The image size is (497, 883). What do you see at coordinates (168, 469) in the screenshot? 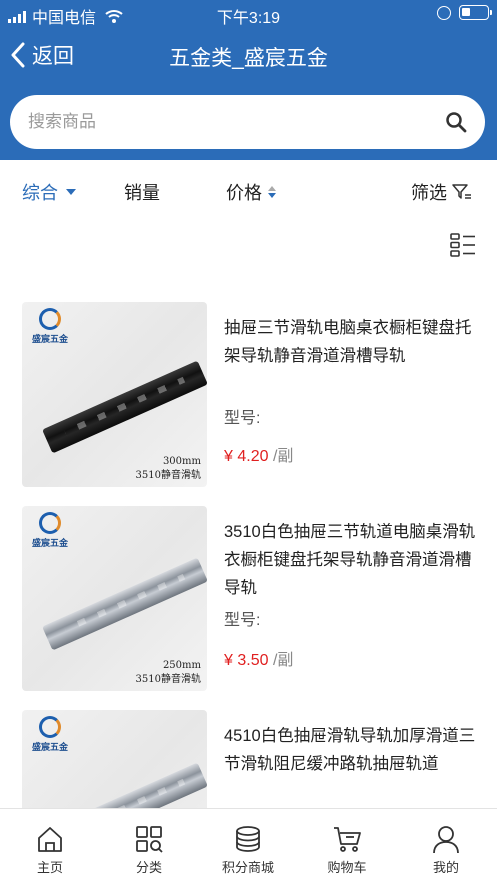
I see `image-caption: 300mm 3510静音滑轨` at bounding box center [168, 469].